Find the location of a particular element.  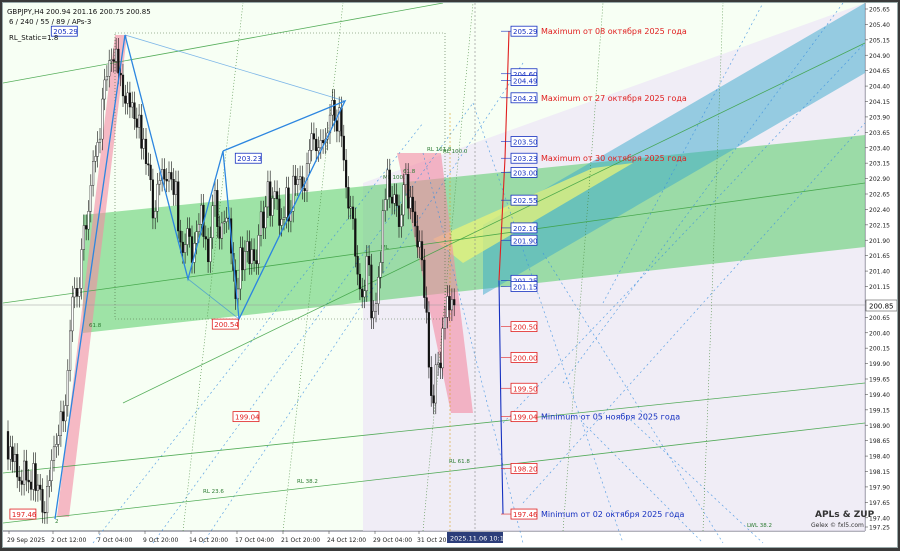

y-axis-tick-label: 202.65 is located at coordinates (879, 195).